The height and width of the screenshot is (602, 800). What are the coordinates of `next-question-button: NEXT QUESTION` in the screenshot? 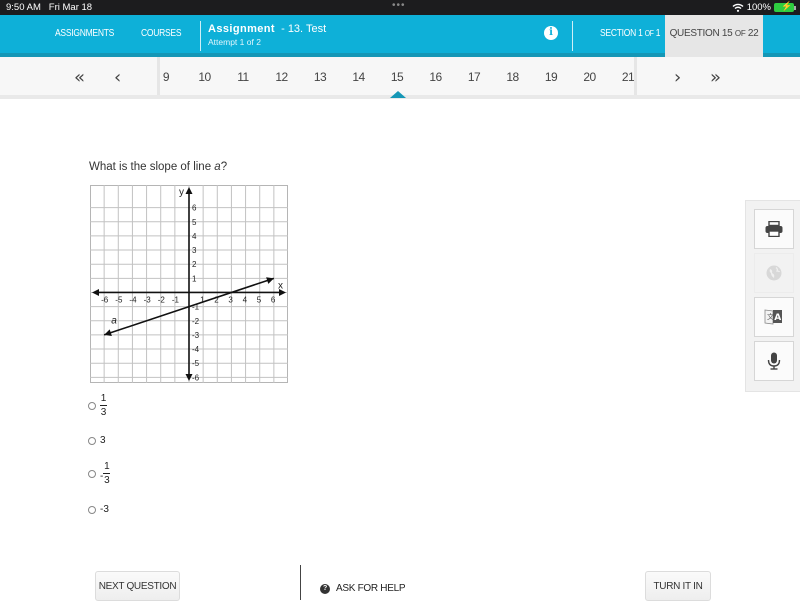 It's located at (137, 586).